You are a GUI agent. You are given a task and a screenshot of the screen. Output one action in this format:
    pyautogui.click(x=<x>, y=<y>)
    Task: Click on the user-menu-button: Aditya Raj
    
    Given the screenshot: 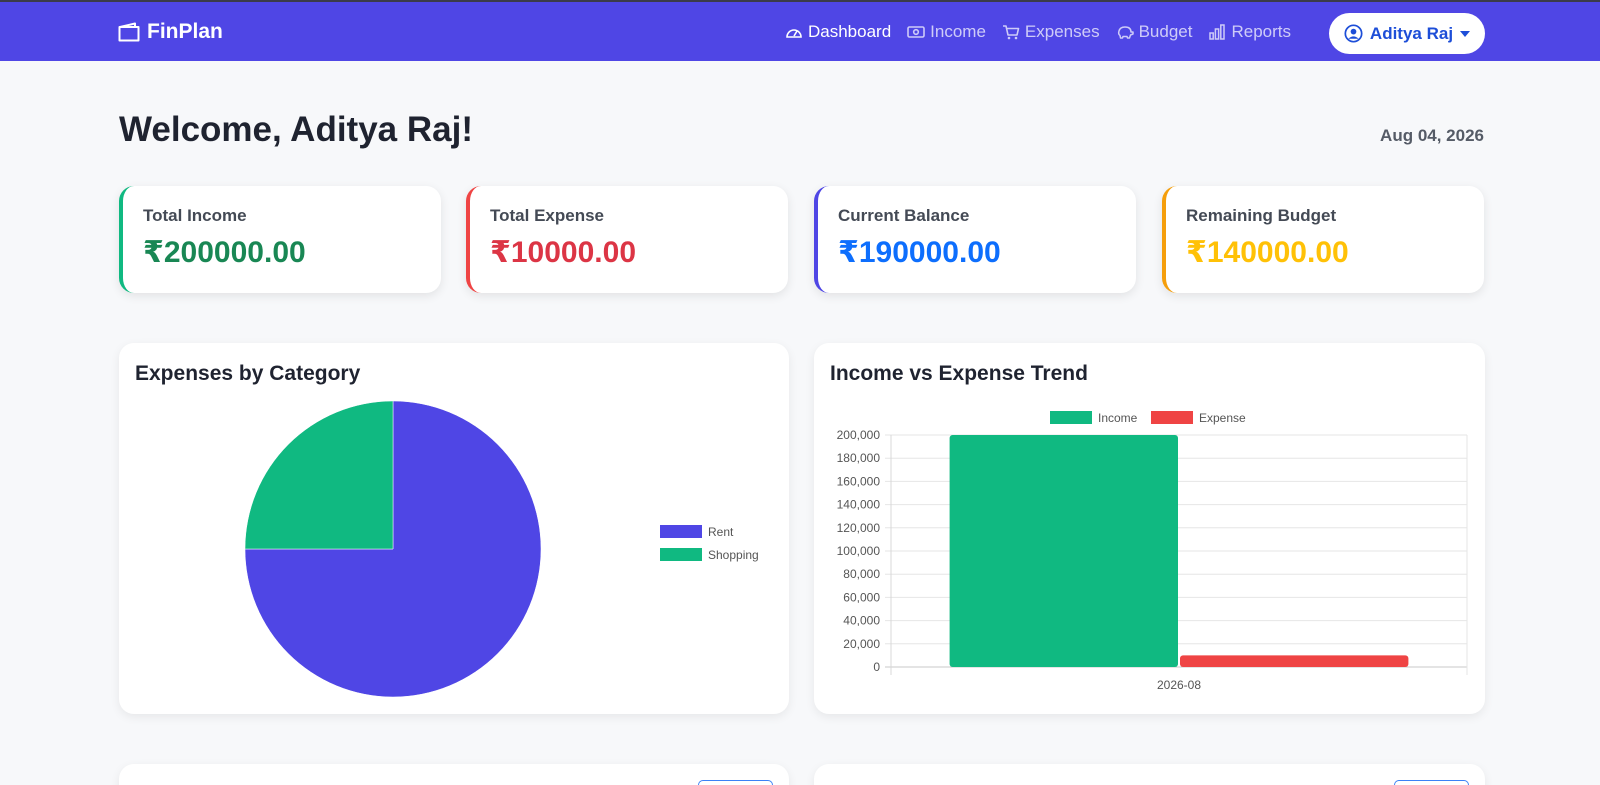 What is the action you would take?
    pyautogui.click(x=1407, y=33)
    